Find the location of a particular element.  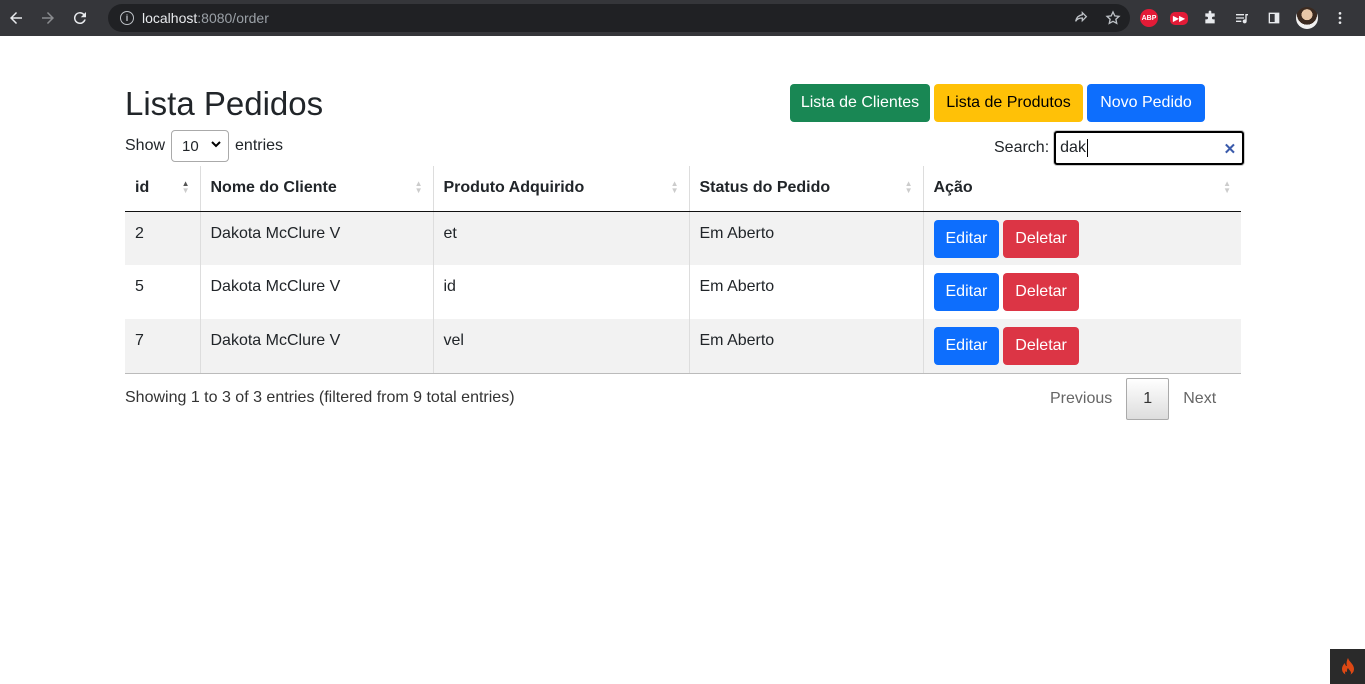

pagination: Previous 1 Next is located at coordinates (1133, 399).